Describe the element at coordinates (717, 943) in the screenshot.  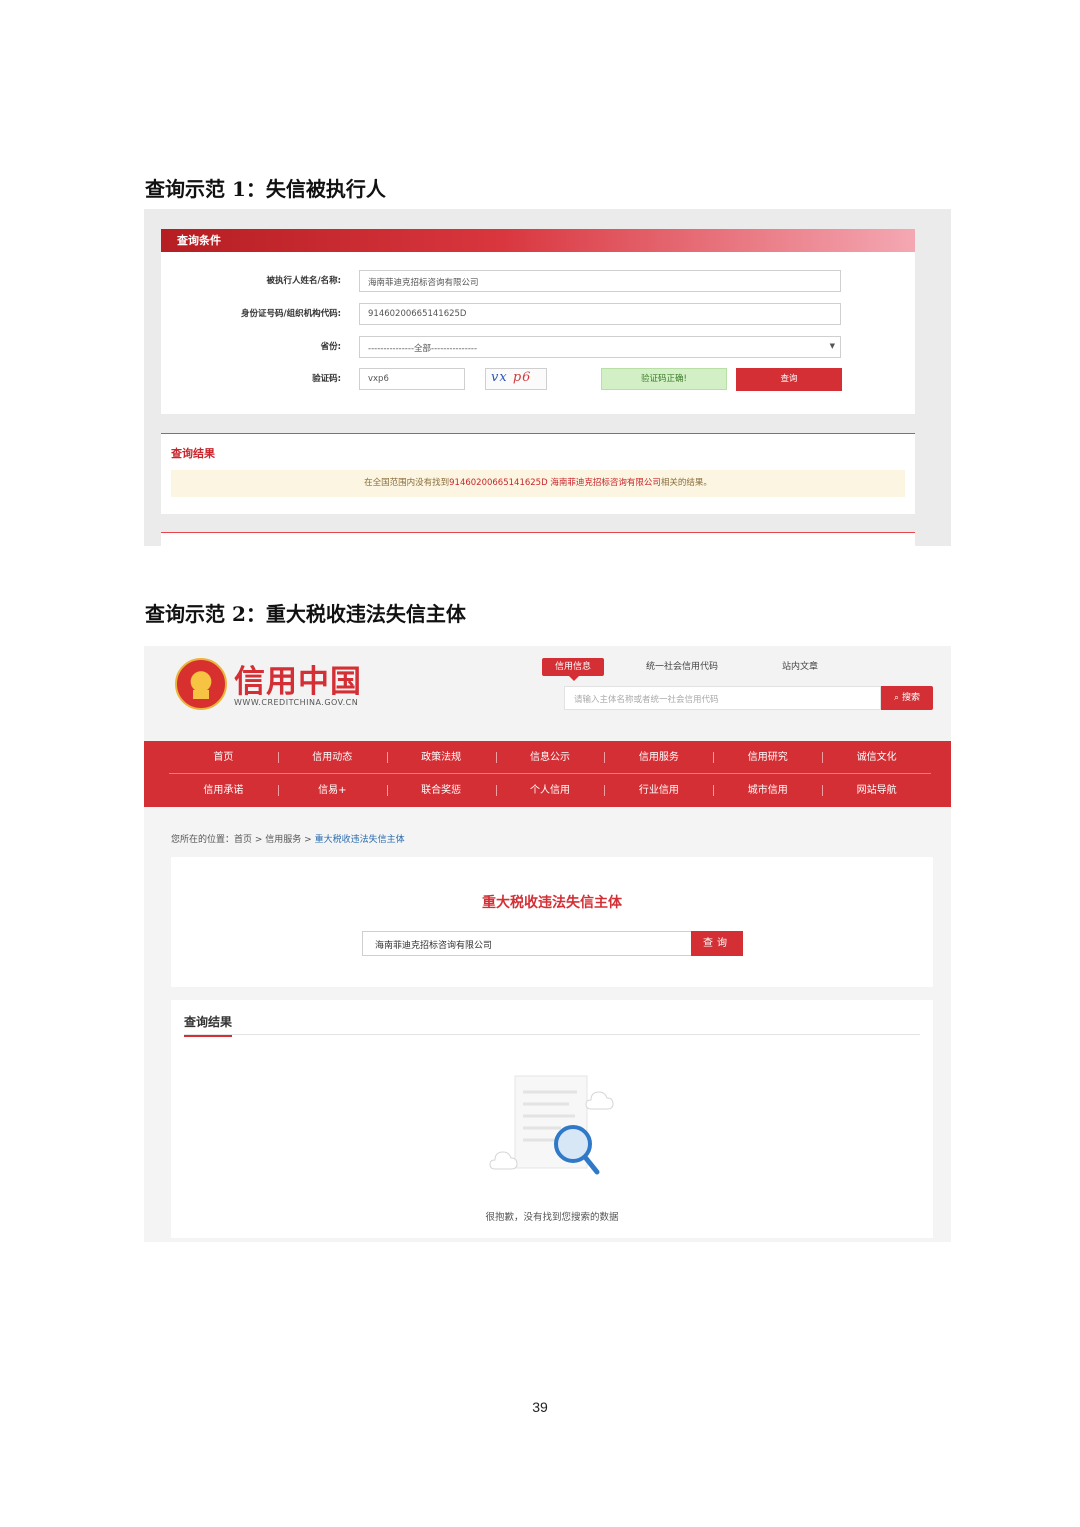
I see `tax-query-button: 查询` at that location.